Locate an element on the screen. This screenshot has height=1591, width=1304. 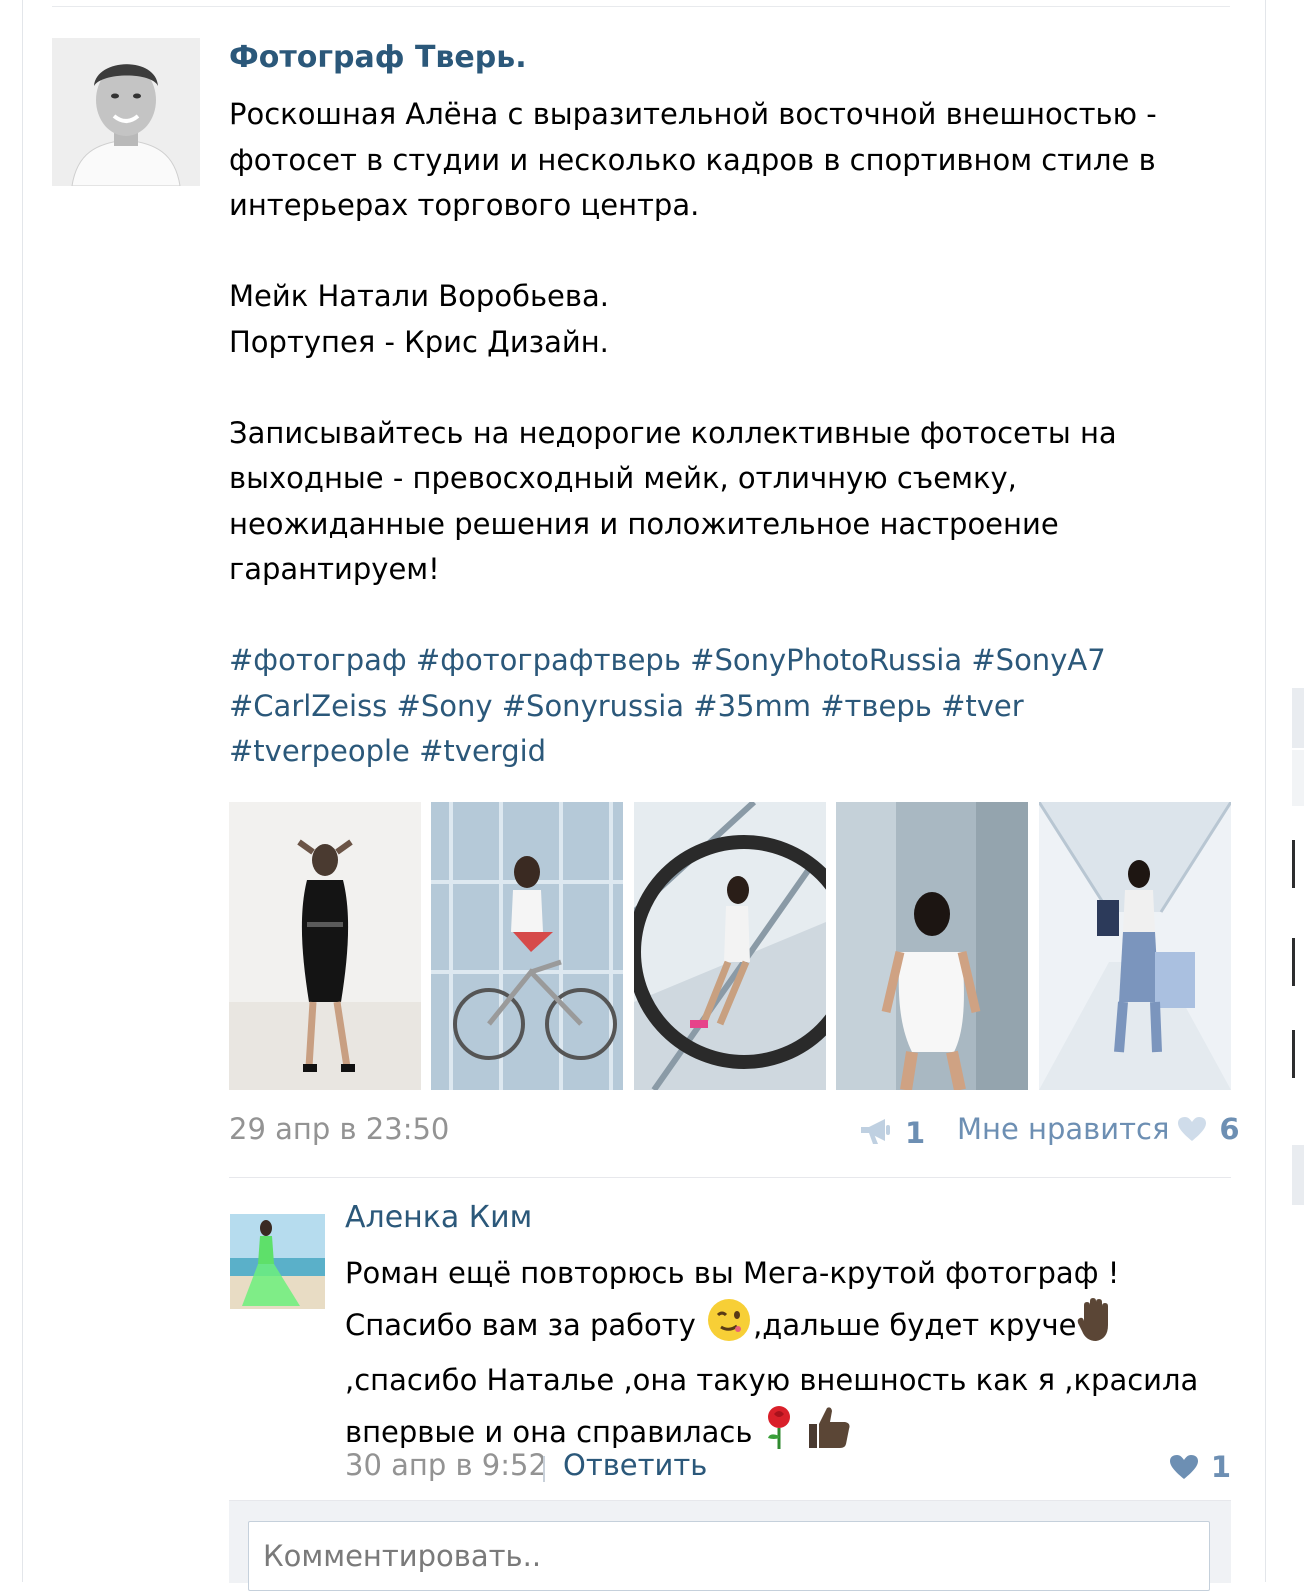
comment-input is located at coordinates (729, 1556).